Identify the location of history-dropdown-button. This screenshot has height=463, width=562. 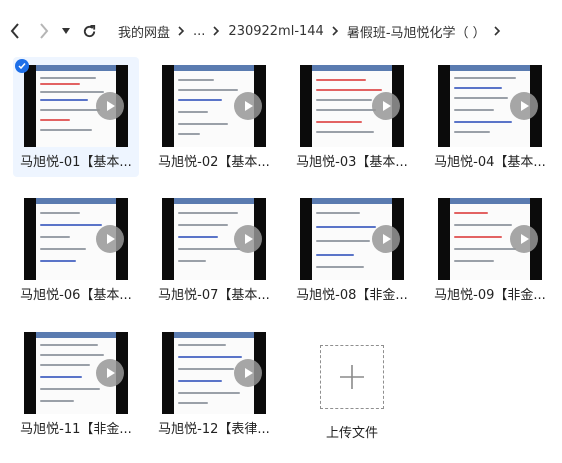
(66, 31).